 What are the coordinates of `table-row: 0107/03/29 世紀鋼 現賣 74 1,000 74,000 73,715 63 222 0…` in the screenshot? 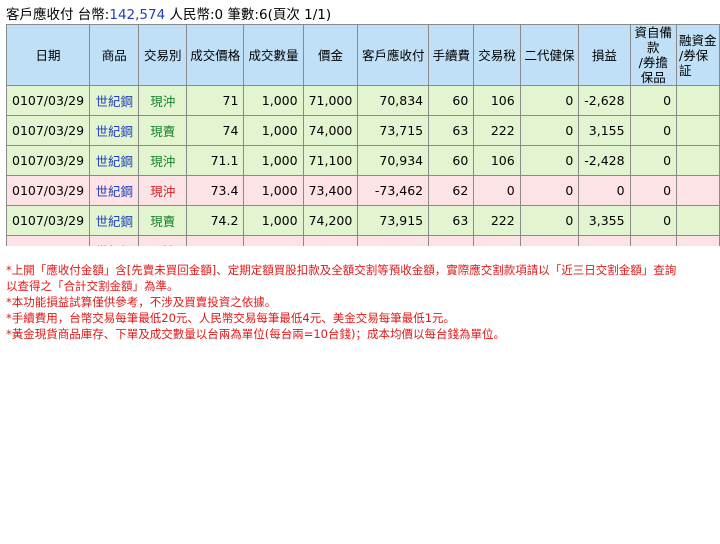 It's located at (363, 130).